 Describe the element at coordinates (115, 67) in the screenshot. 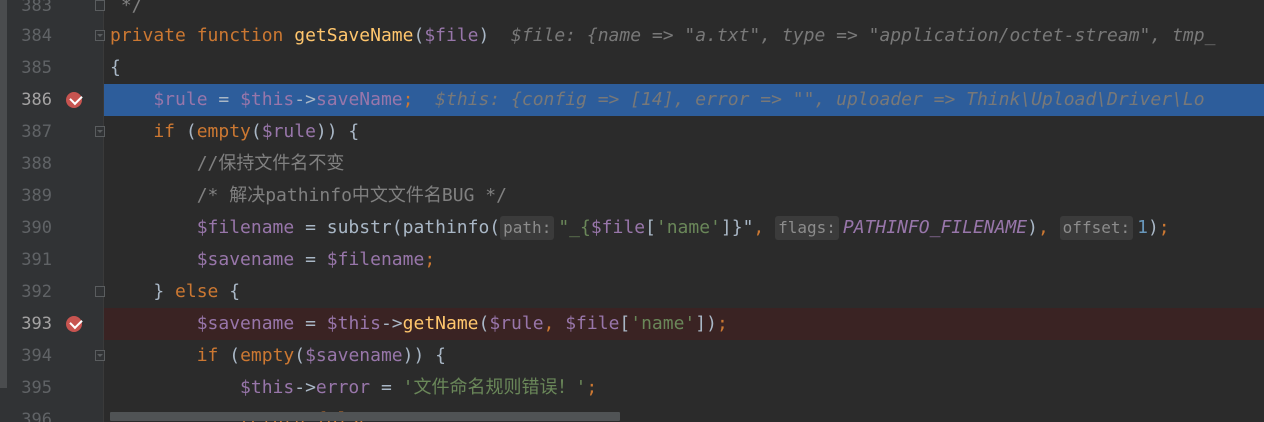

I see `code-token: {` at that location.